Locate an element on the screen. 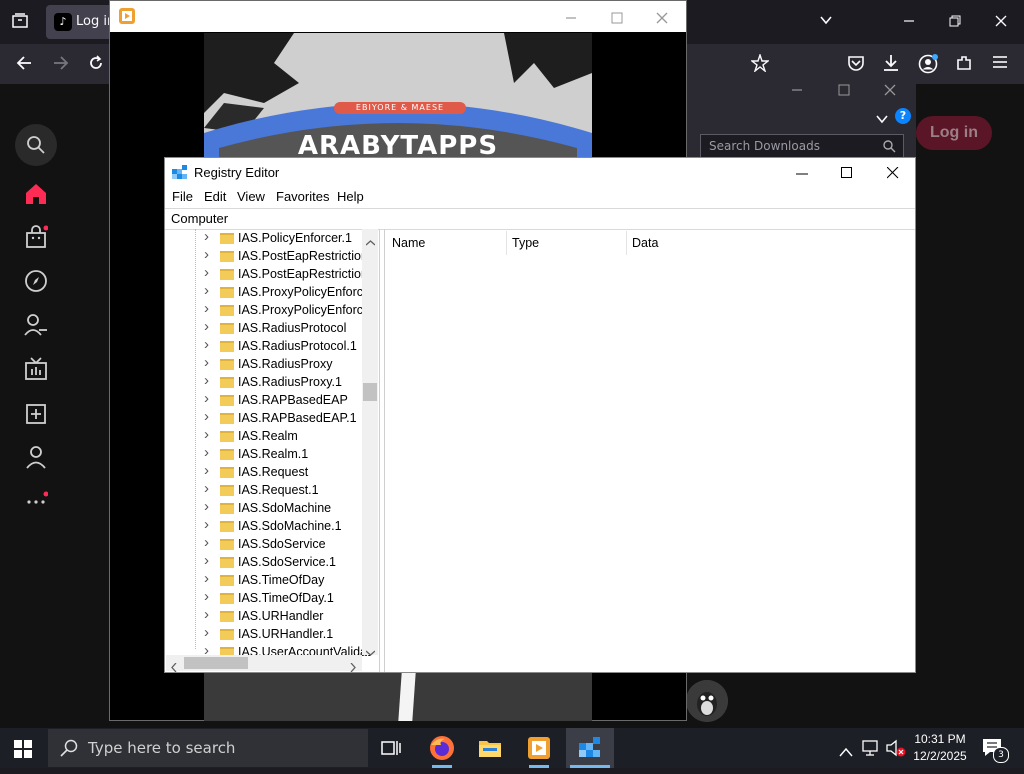 Image resolution: width=1024 pixels, height=774 pixels. explore-icon is located at coordinates (36, 283).